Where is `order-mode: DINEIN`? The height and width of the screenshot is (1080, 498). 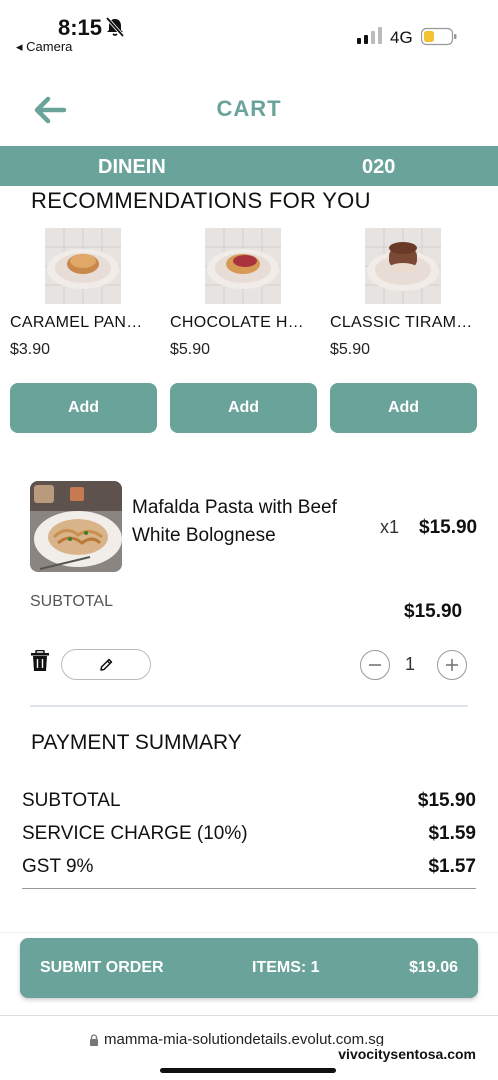 order-mode: DINEIN is located at coordinates (132, 167).